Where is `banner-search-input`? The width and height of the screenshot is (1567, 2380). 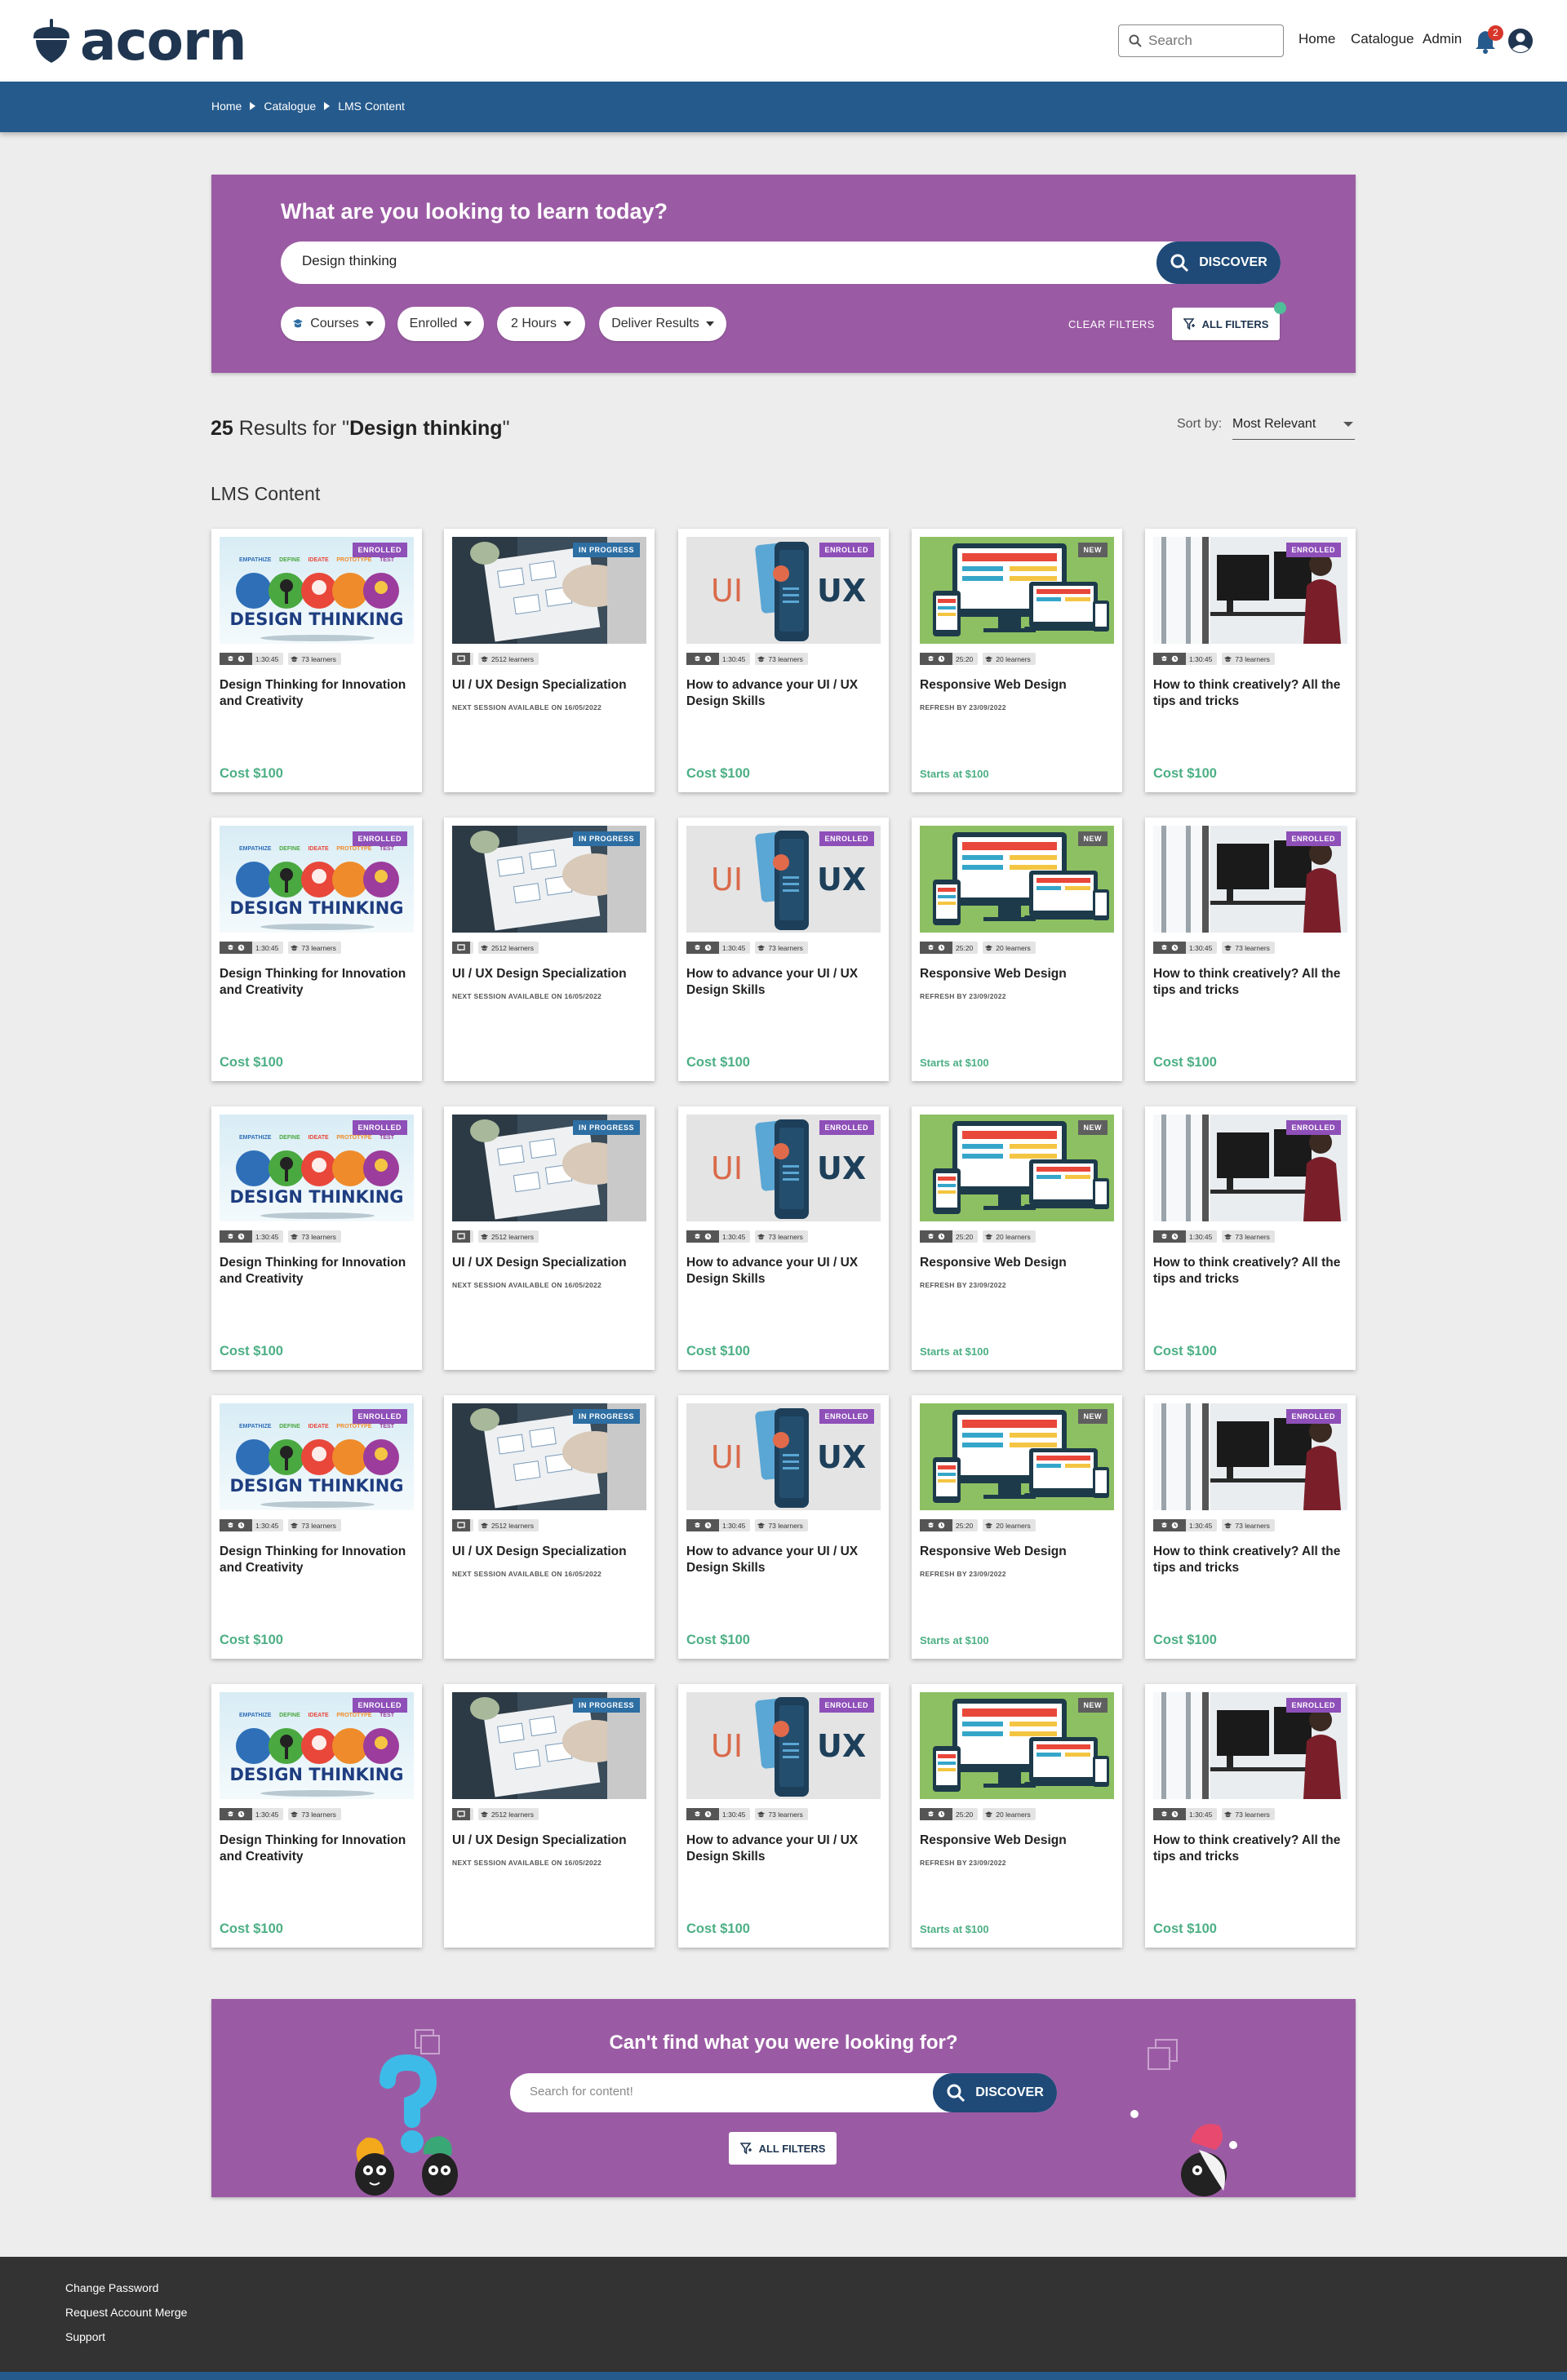 banner-search-input is located at coordinates (721, 2092).